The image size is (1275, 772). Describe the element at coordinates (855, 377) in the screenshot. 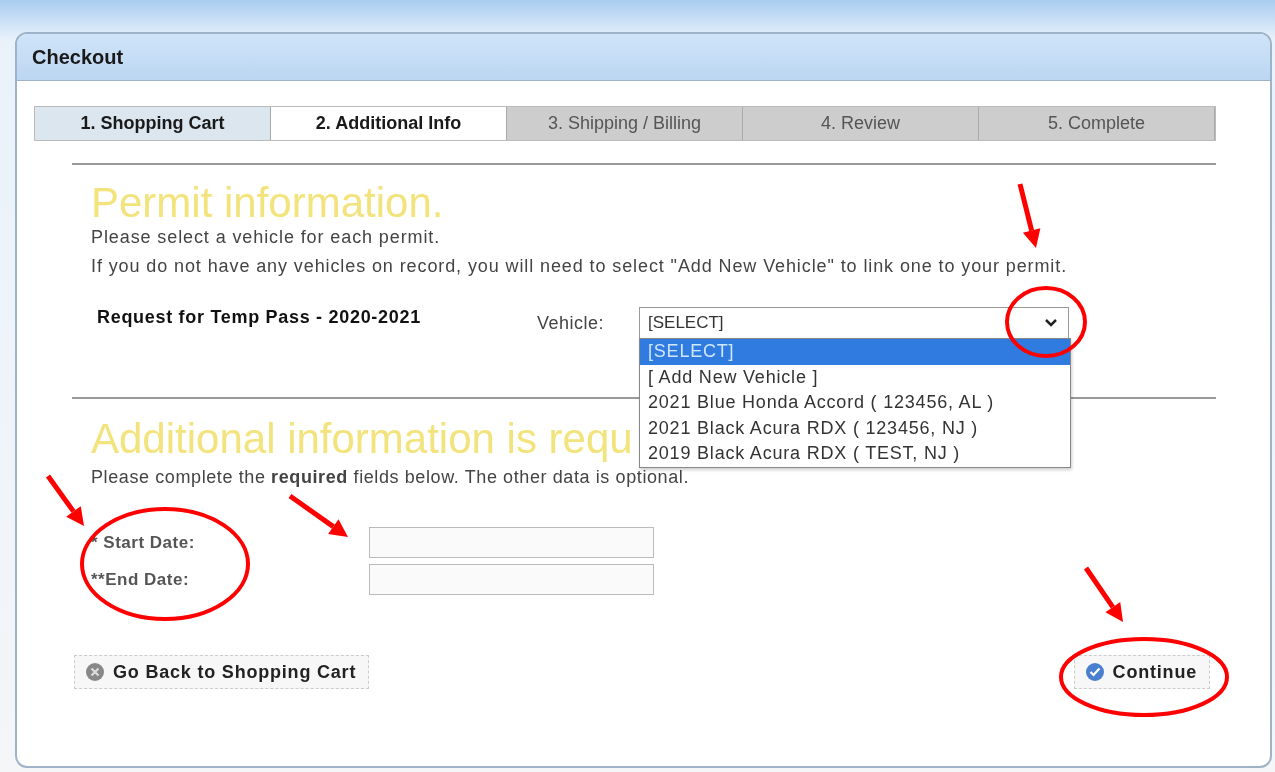

I see `dropdown-option: [ Add New Vehicle ]` at that location.